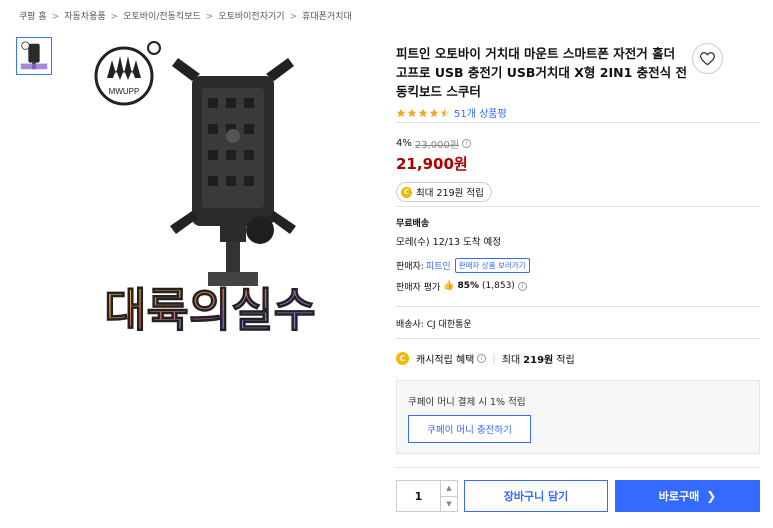 Image resolution: width=773 pixels, height=528 pixels. I want to click on star-rating, so click(423, 113).